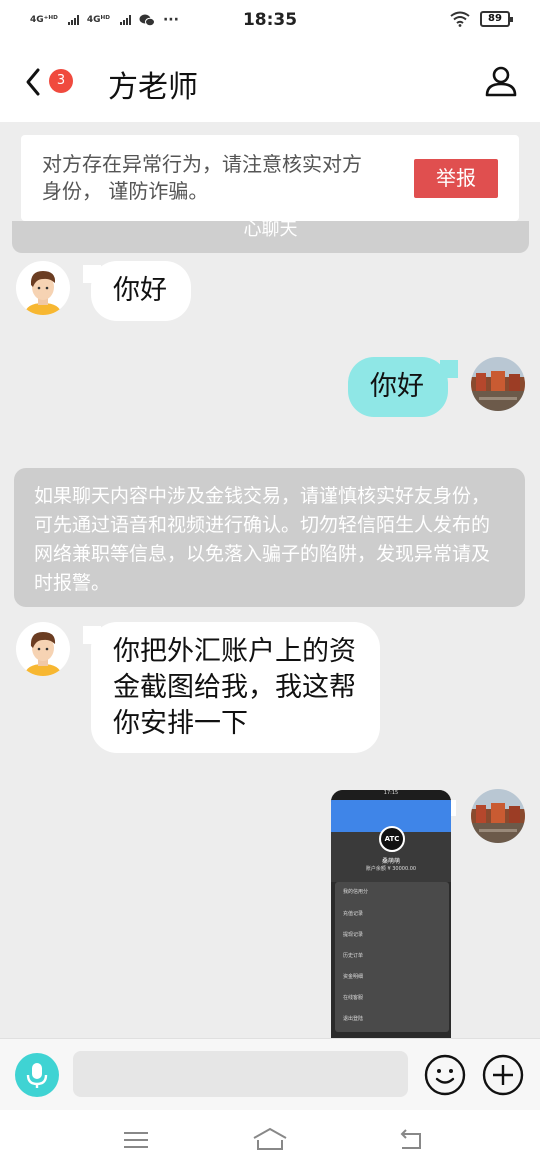 This screenshot has width=540, height=1170. Describe the element at coordinates (270, 21) in the screenshot. I see `status-bar: 4G⁺ᴴᴰ 4Gᴴᴰ ··· 18:35 89` at that location.